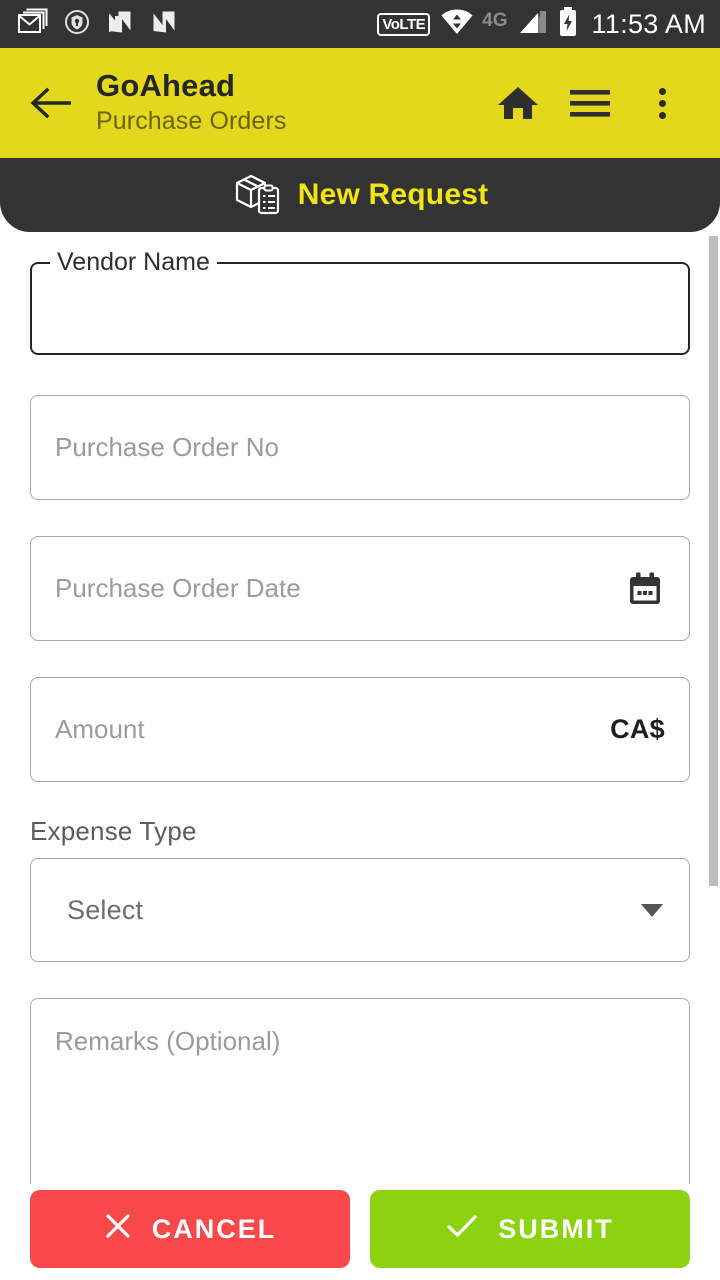 This screenshot has height=1280, width=720. I want to click on app-bar-actions, so click(590, 103).